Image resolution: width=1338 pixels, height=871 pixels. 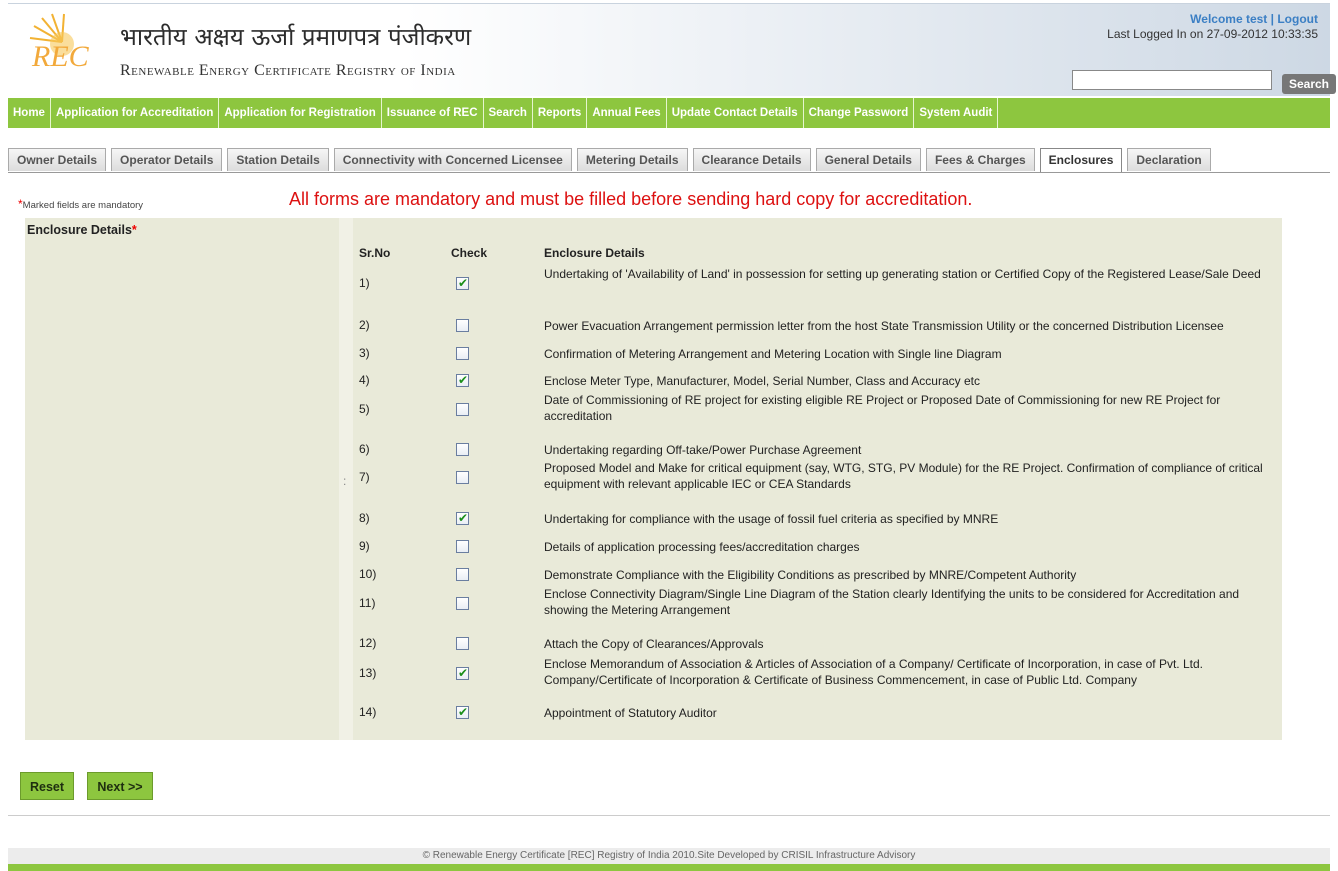 What do you see at coordinates (364, 477) in the screenshot?
I see `enclosure-row-number: 7)` at bounding box center [364, 477].